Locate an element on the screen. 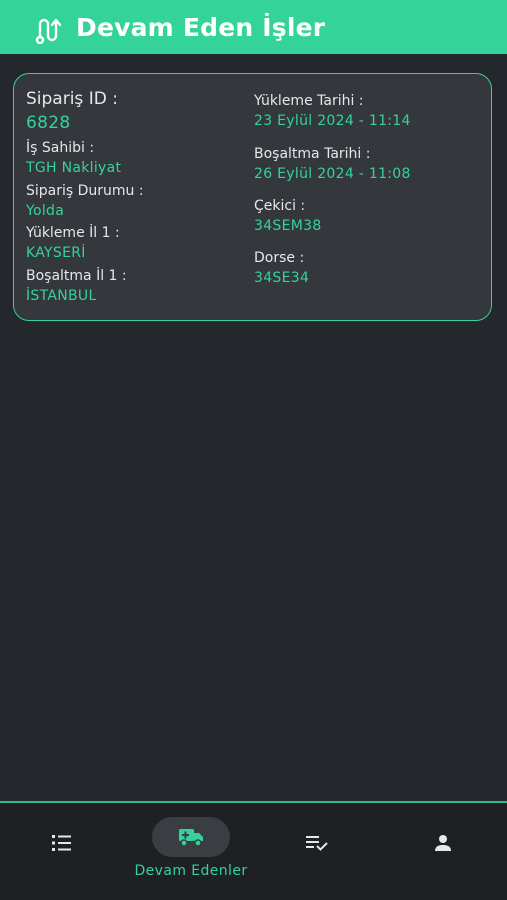 The image size is (507, 900). order-id-value: 6828 is located at coordinates (48, 123).